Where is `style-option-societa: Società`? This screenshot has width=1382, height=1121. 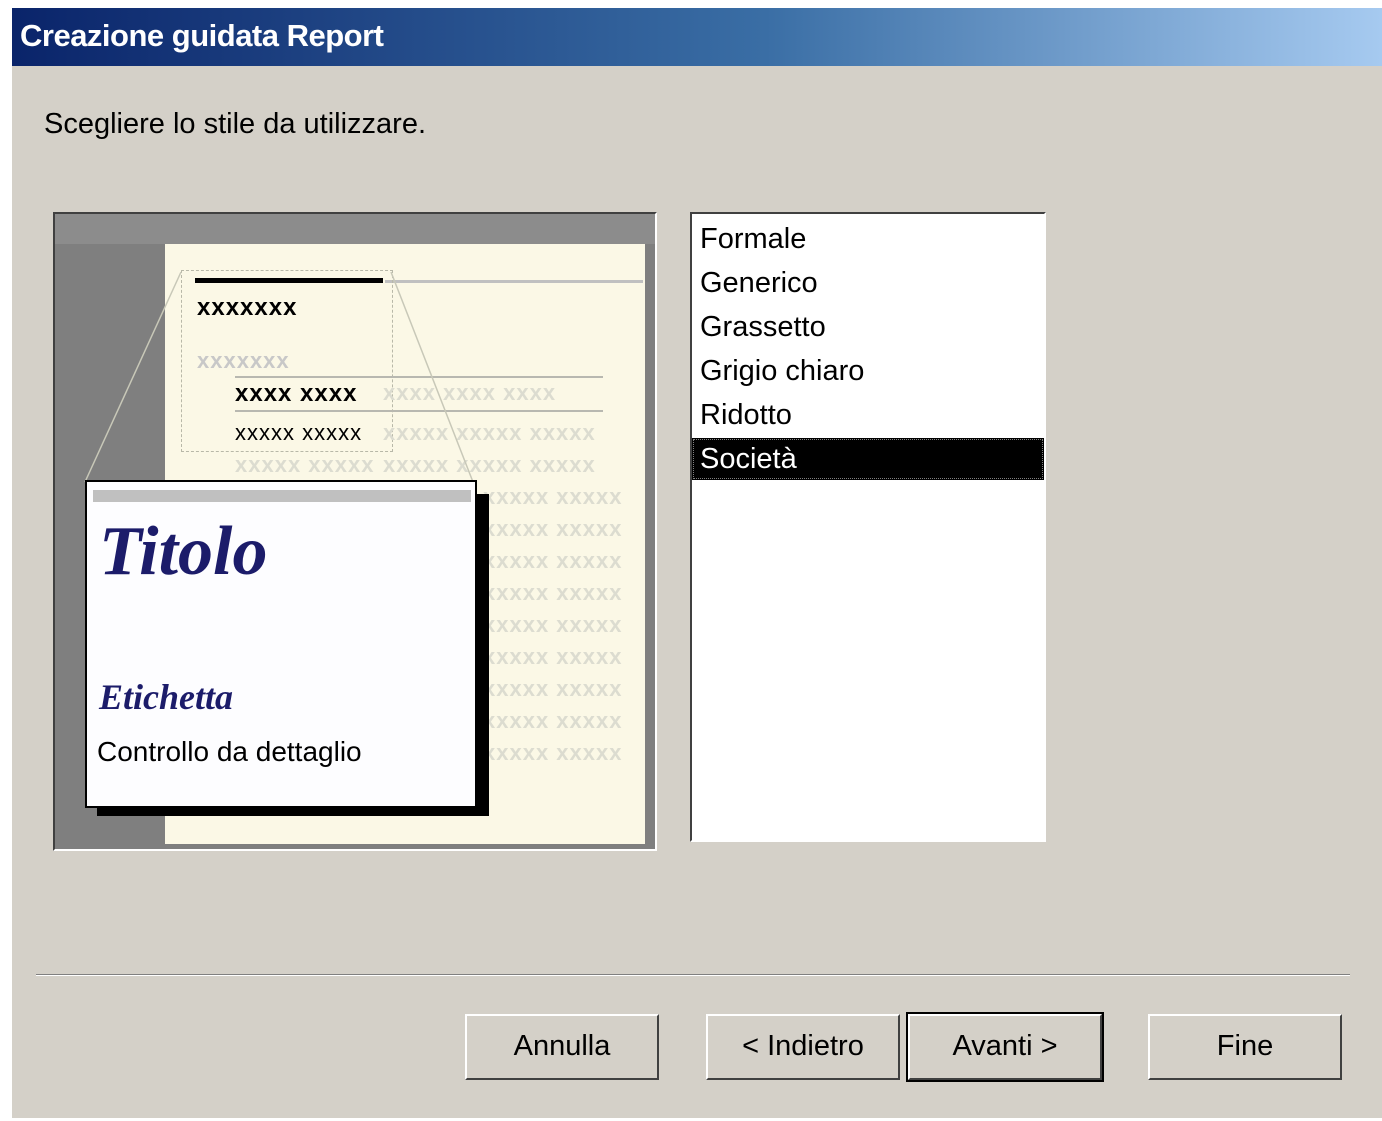 style-option-societa: Società is located at coordinates (868, 459).